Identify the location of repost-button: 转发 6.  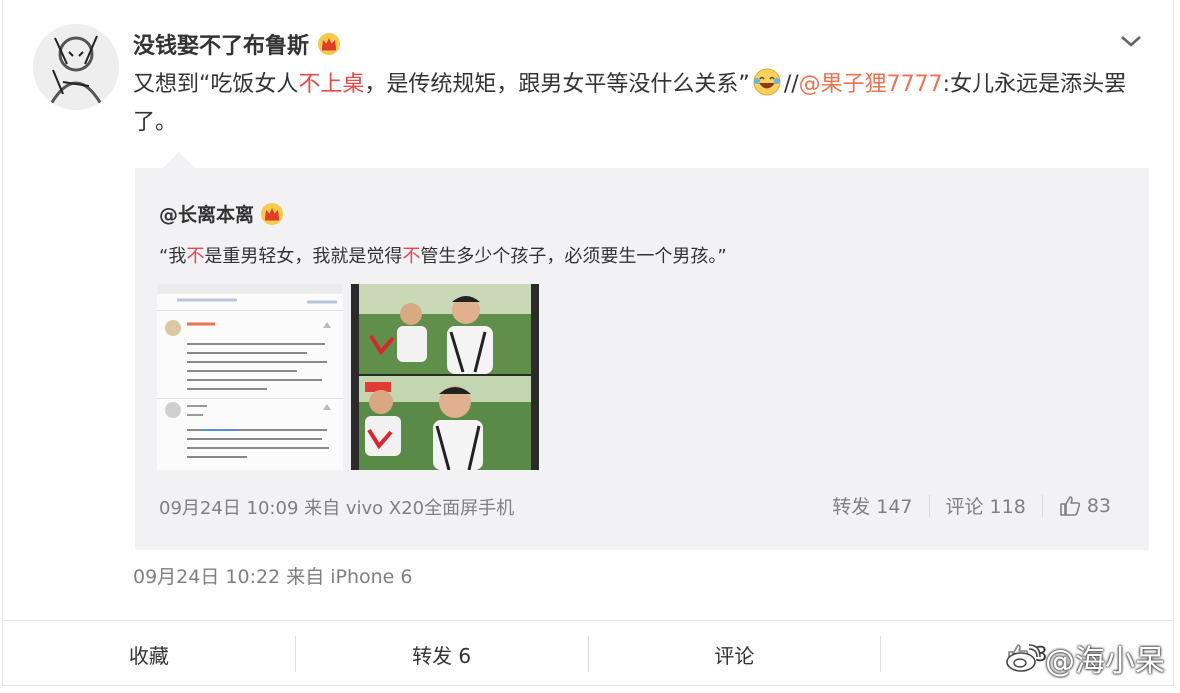
(442, 654).